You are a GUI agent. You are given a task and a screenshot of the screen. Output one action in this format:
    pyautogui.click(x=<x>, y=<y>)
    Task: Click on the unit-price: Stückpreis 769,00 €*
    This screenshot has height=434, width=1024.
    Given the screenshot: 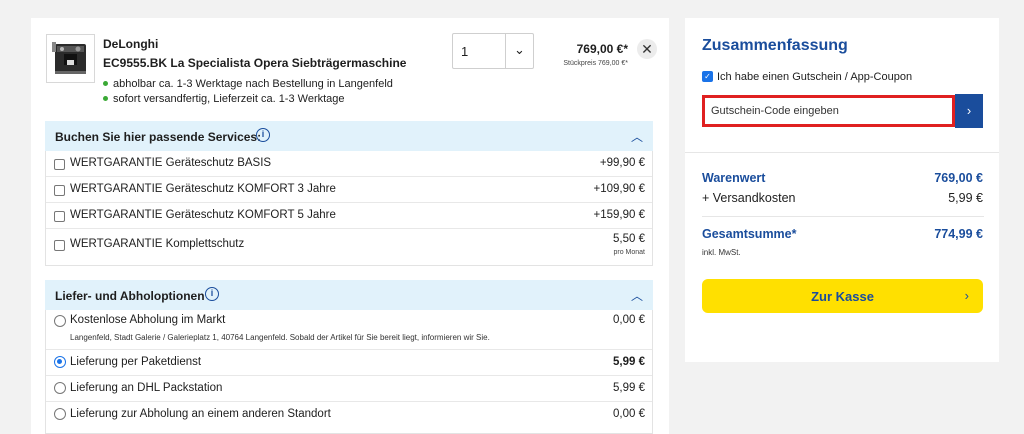 What is the action you would take?
    pyautogui.click(x=595, y=63)
    